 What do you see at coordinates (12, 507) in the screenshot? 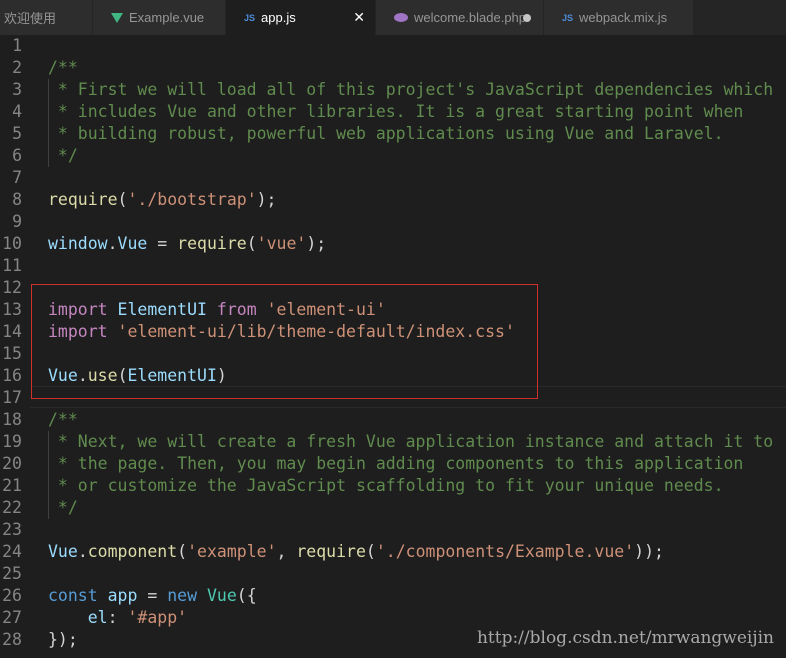
I see `line-number: 22` at bounding box center [12, 507].